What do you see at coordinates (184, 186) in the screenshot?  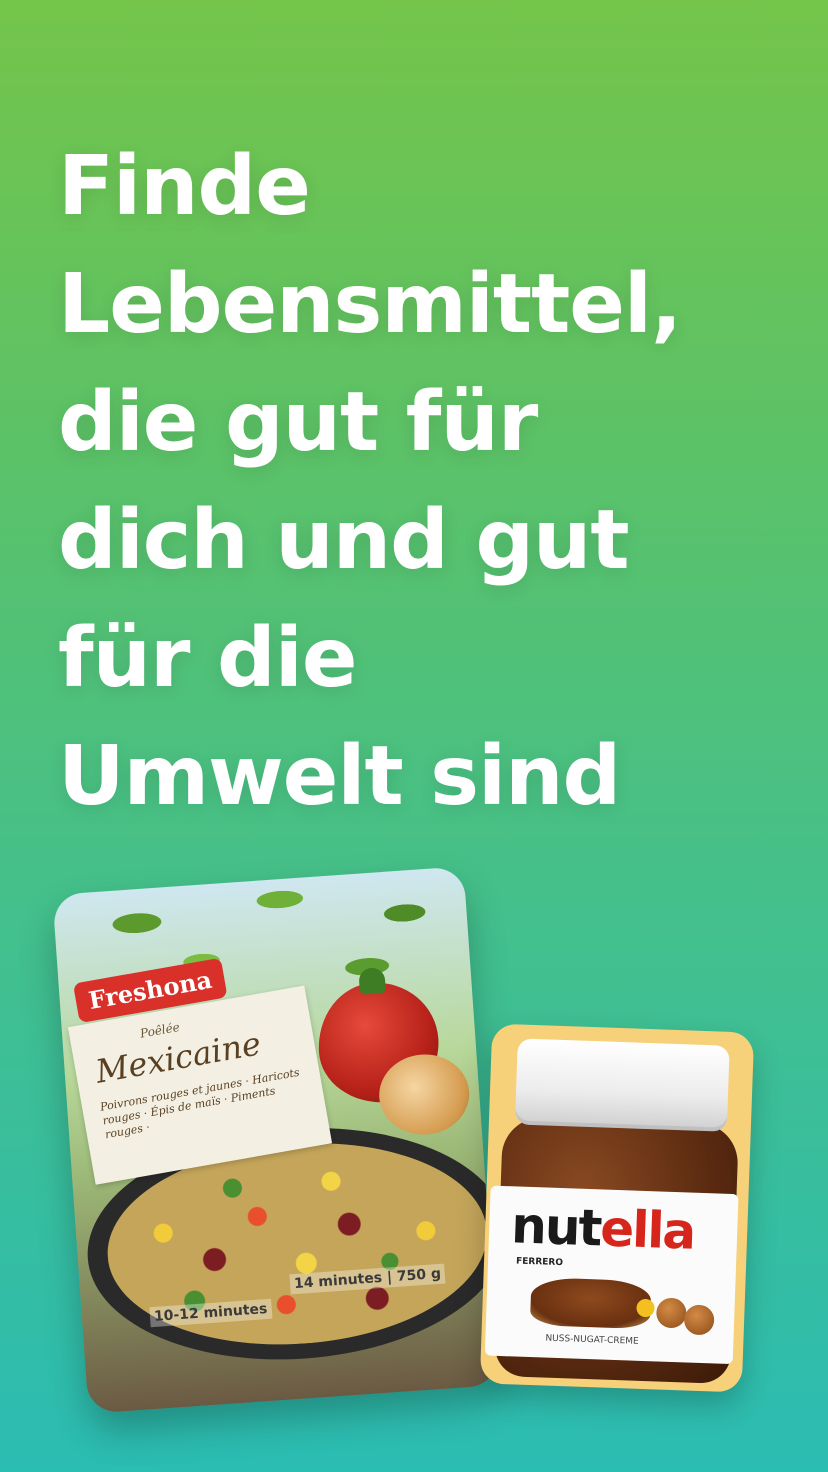 I see `headline-line-1: Finde` at bounding box center [184, 186].